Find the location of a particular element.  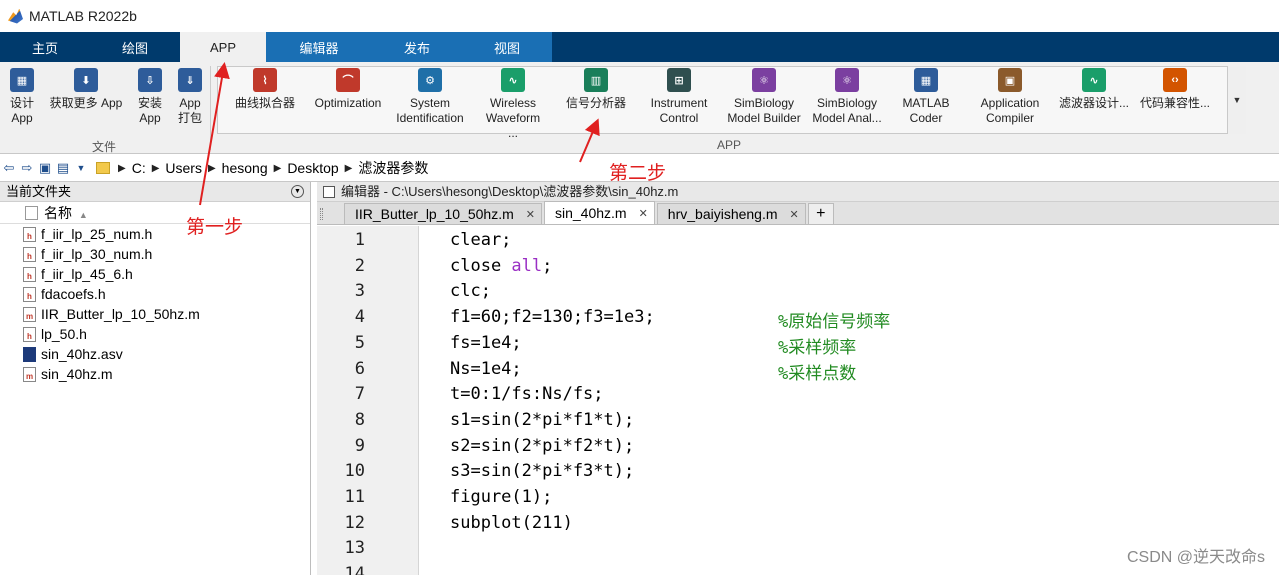

new-tab-plus-icon: + is located at coordinates (820, 213).